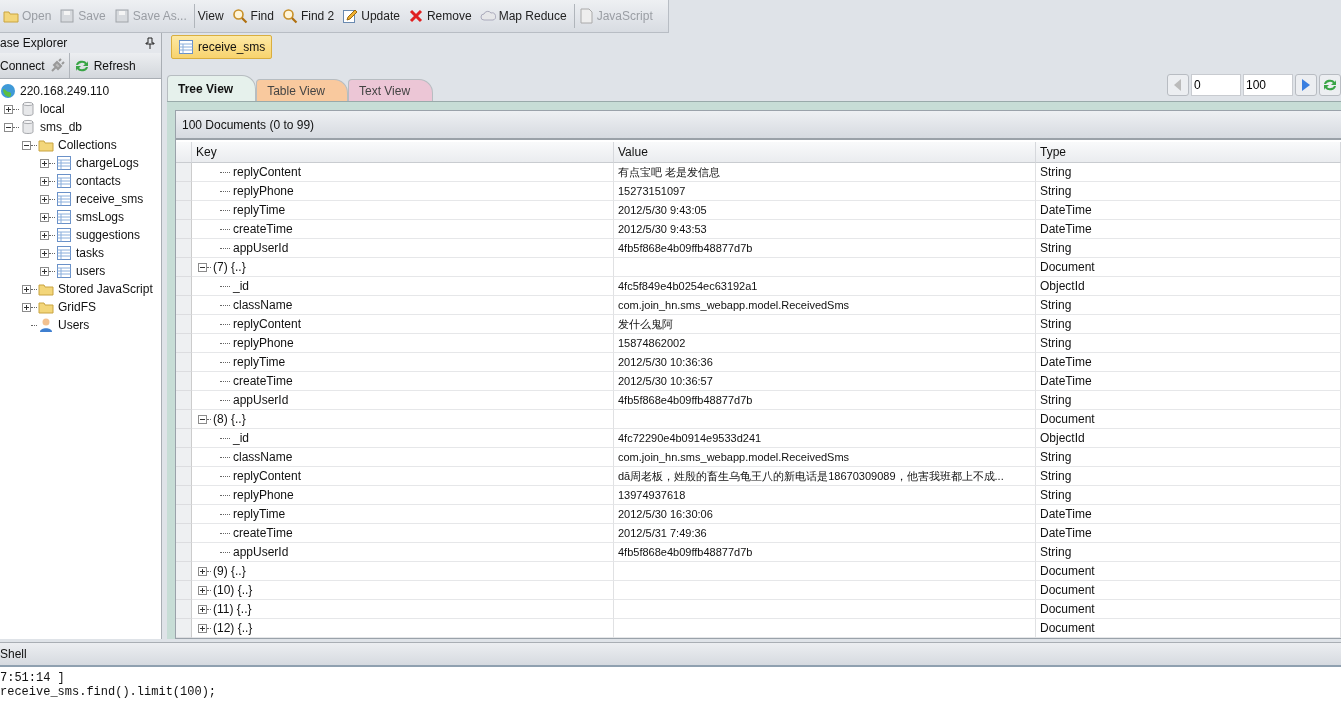 This screenshot has height=717, width=1341. What do you see at coordinates (55, 91) in the screenshot?
I see `tree-item: 220.168.249.110` at bounding box center [55, 91].